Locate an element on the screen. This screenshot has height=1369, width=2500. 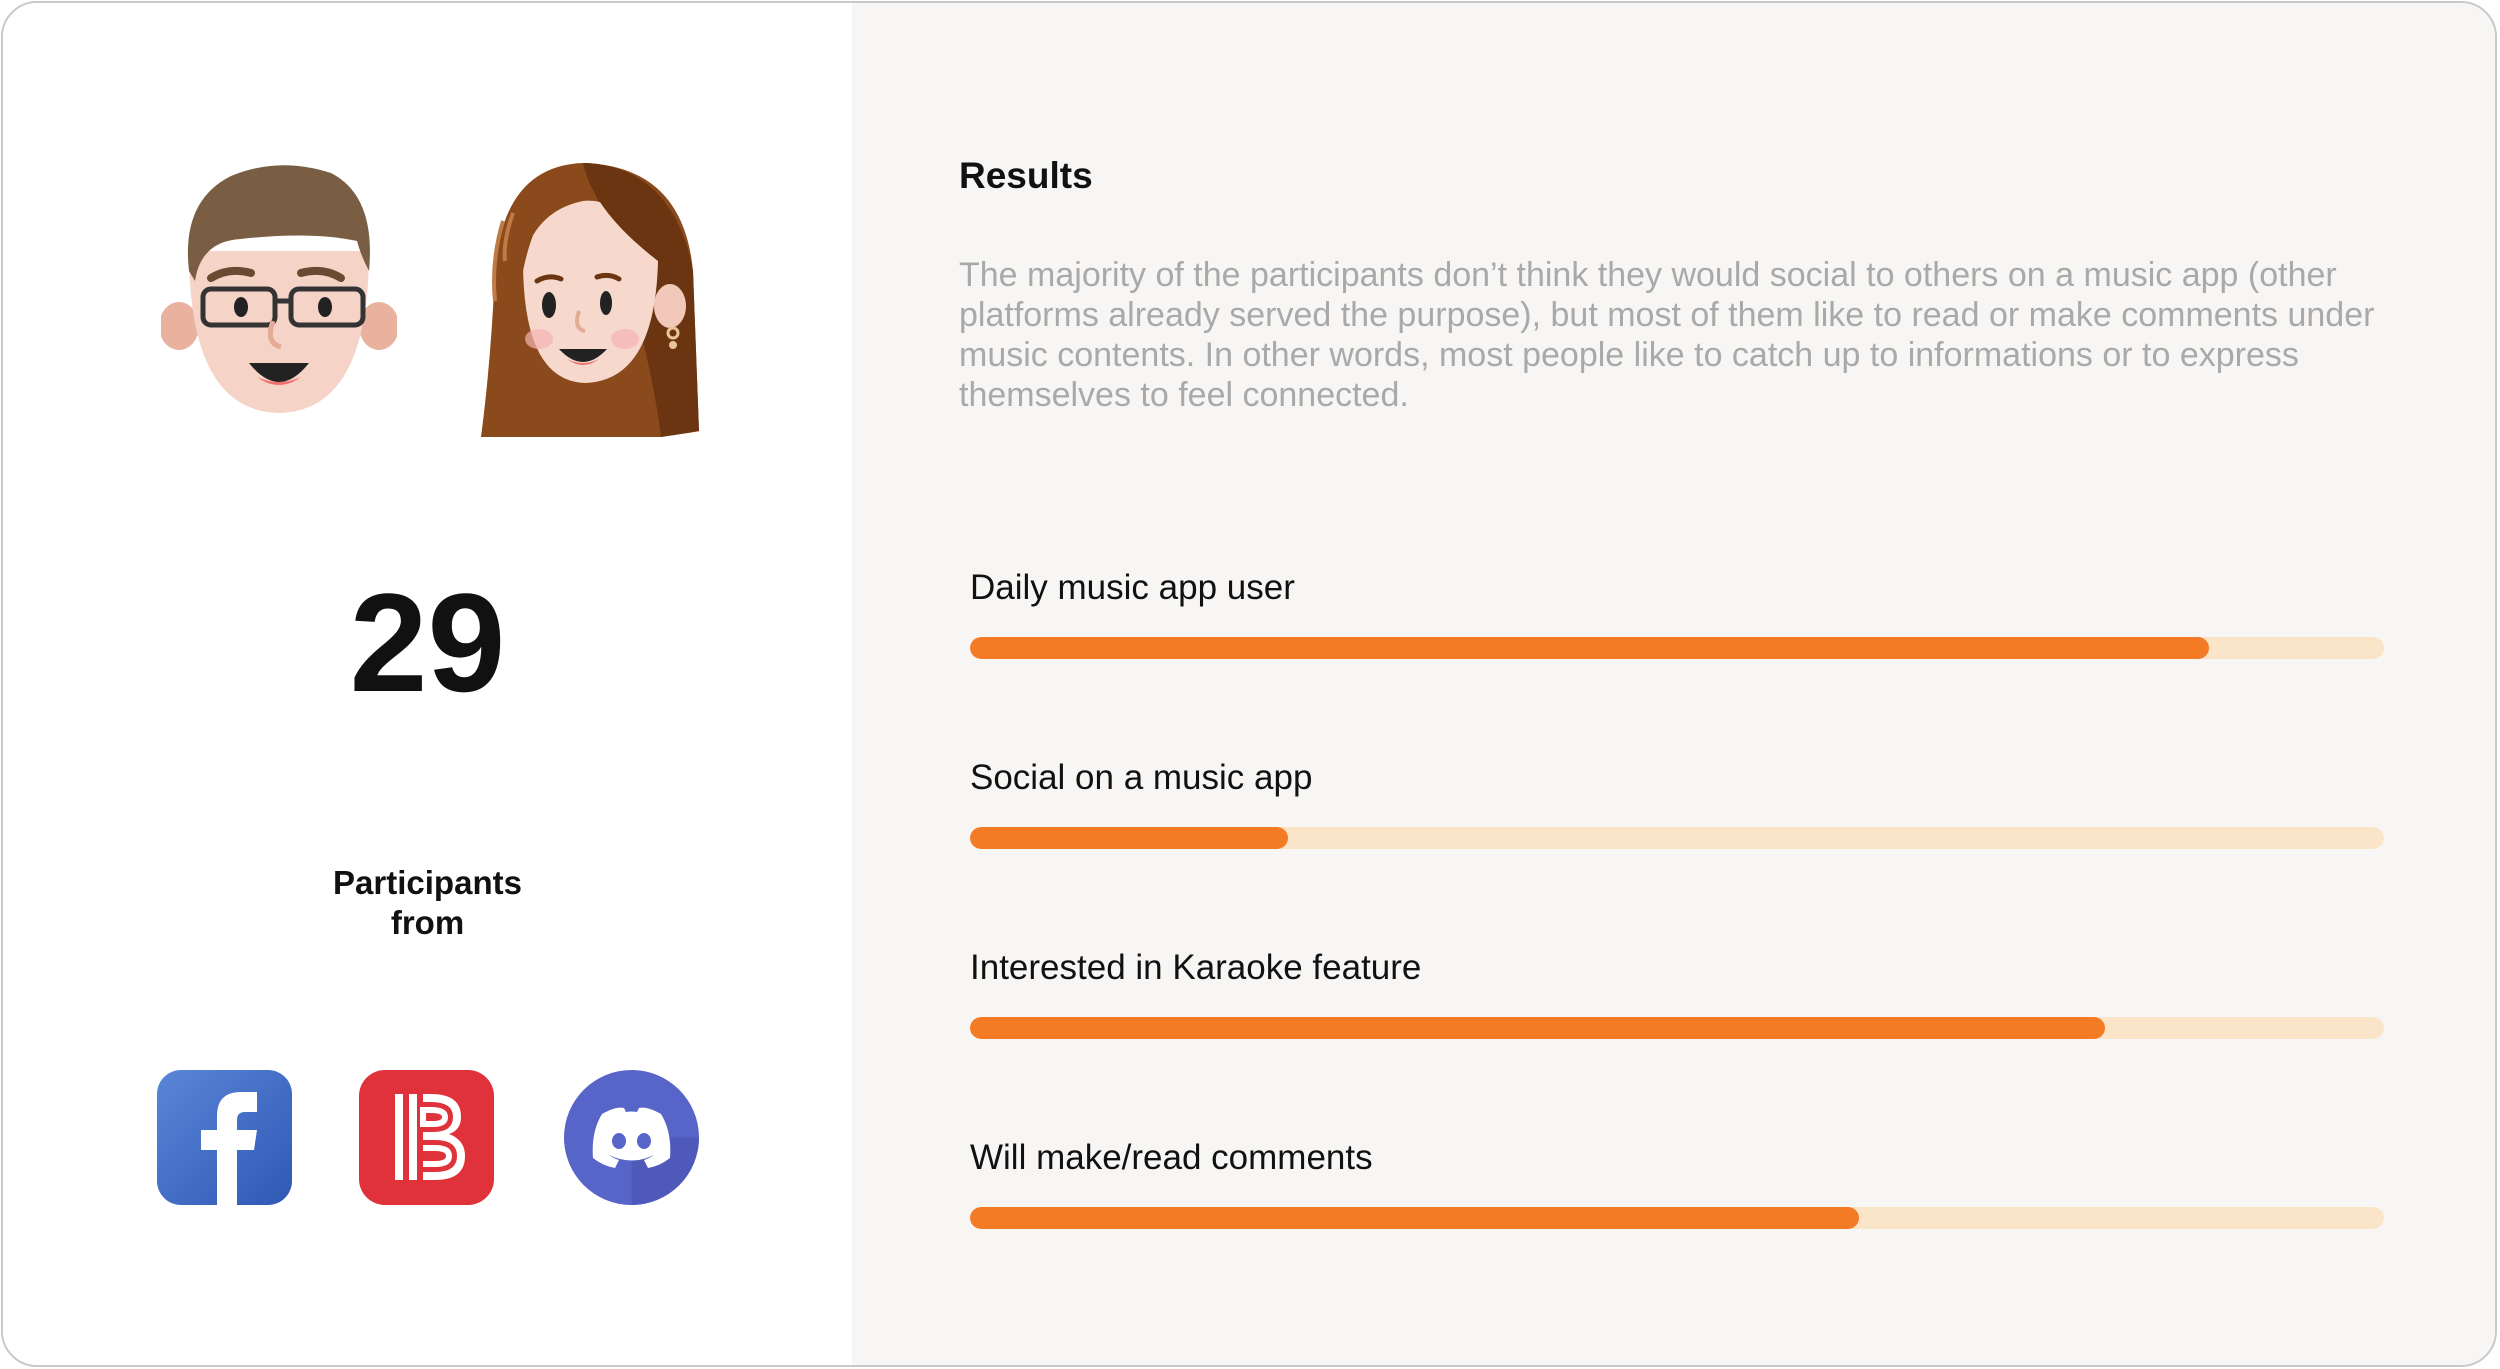
participants-label: Participants from is located at coordinates (427, 903).